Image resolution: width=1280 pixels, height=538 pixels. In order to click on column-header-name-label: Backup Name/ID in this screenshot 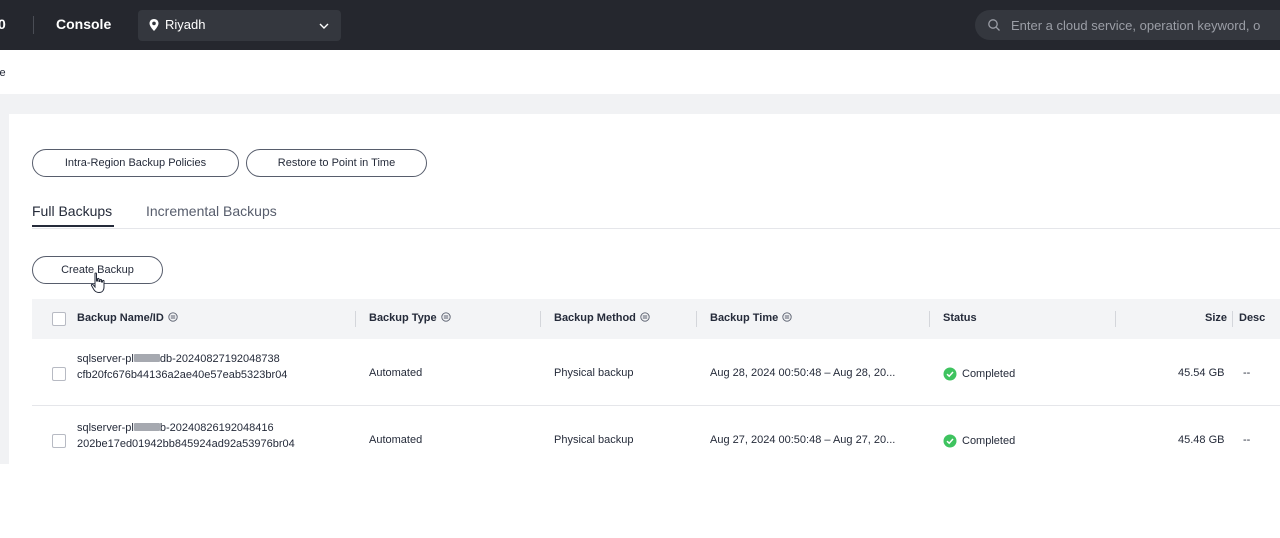, I will do `click(120, 318)`.